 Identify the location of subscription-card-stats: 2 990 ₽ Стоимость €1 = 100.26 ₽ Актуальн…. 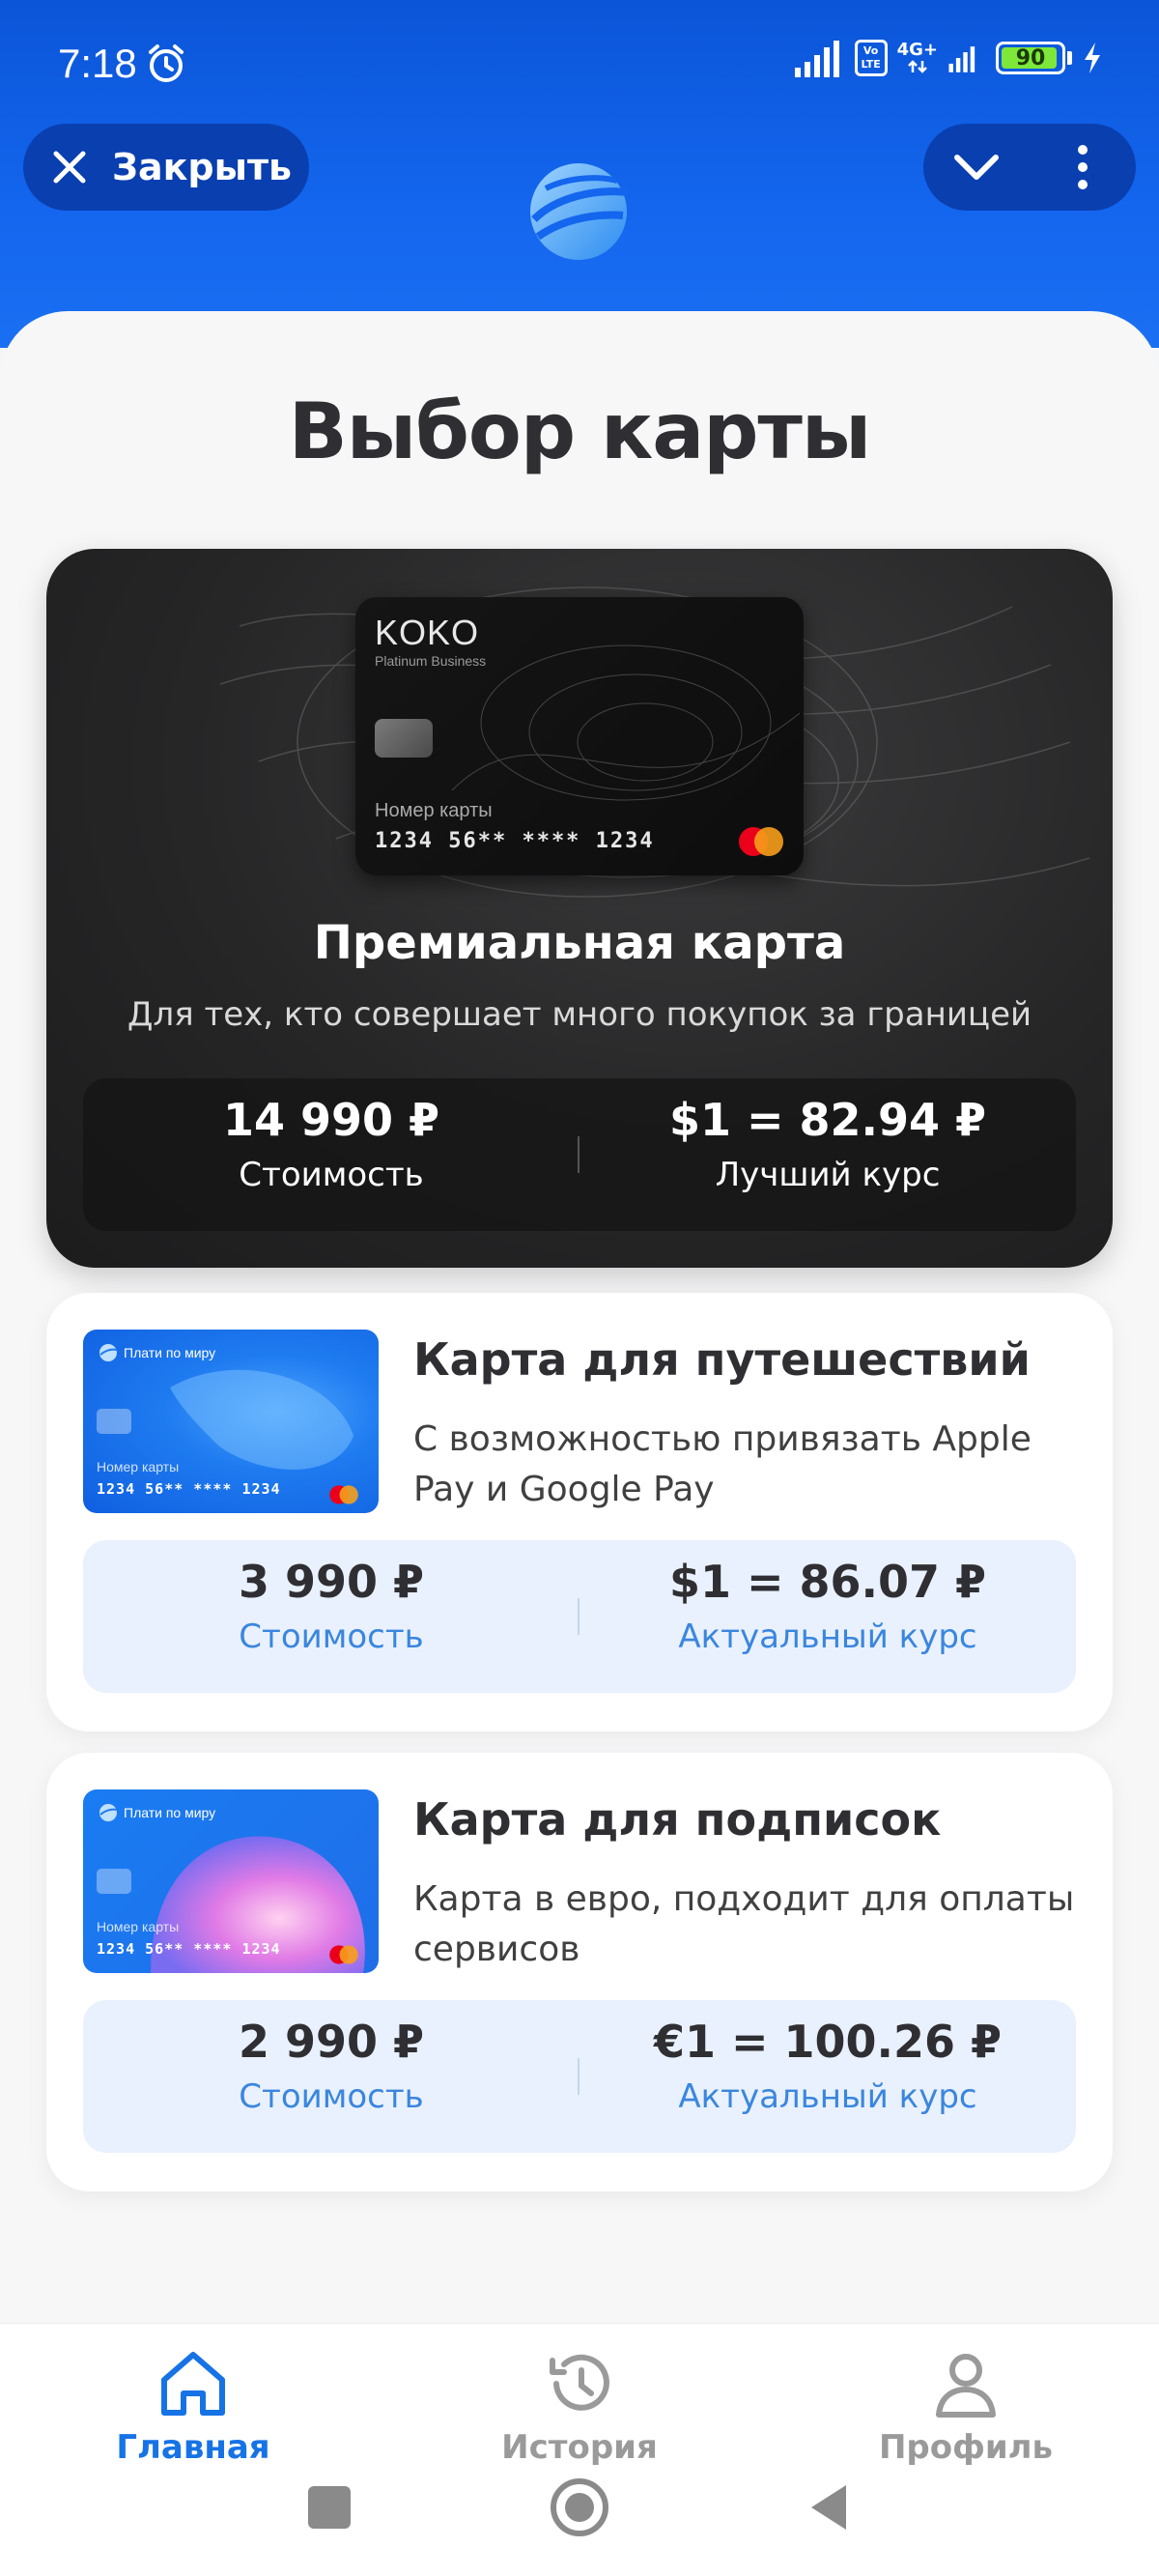
(579, 2077).